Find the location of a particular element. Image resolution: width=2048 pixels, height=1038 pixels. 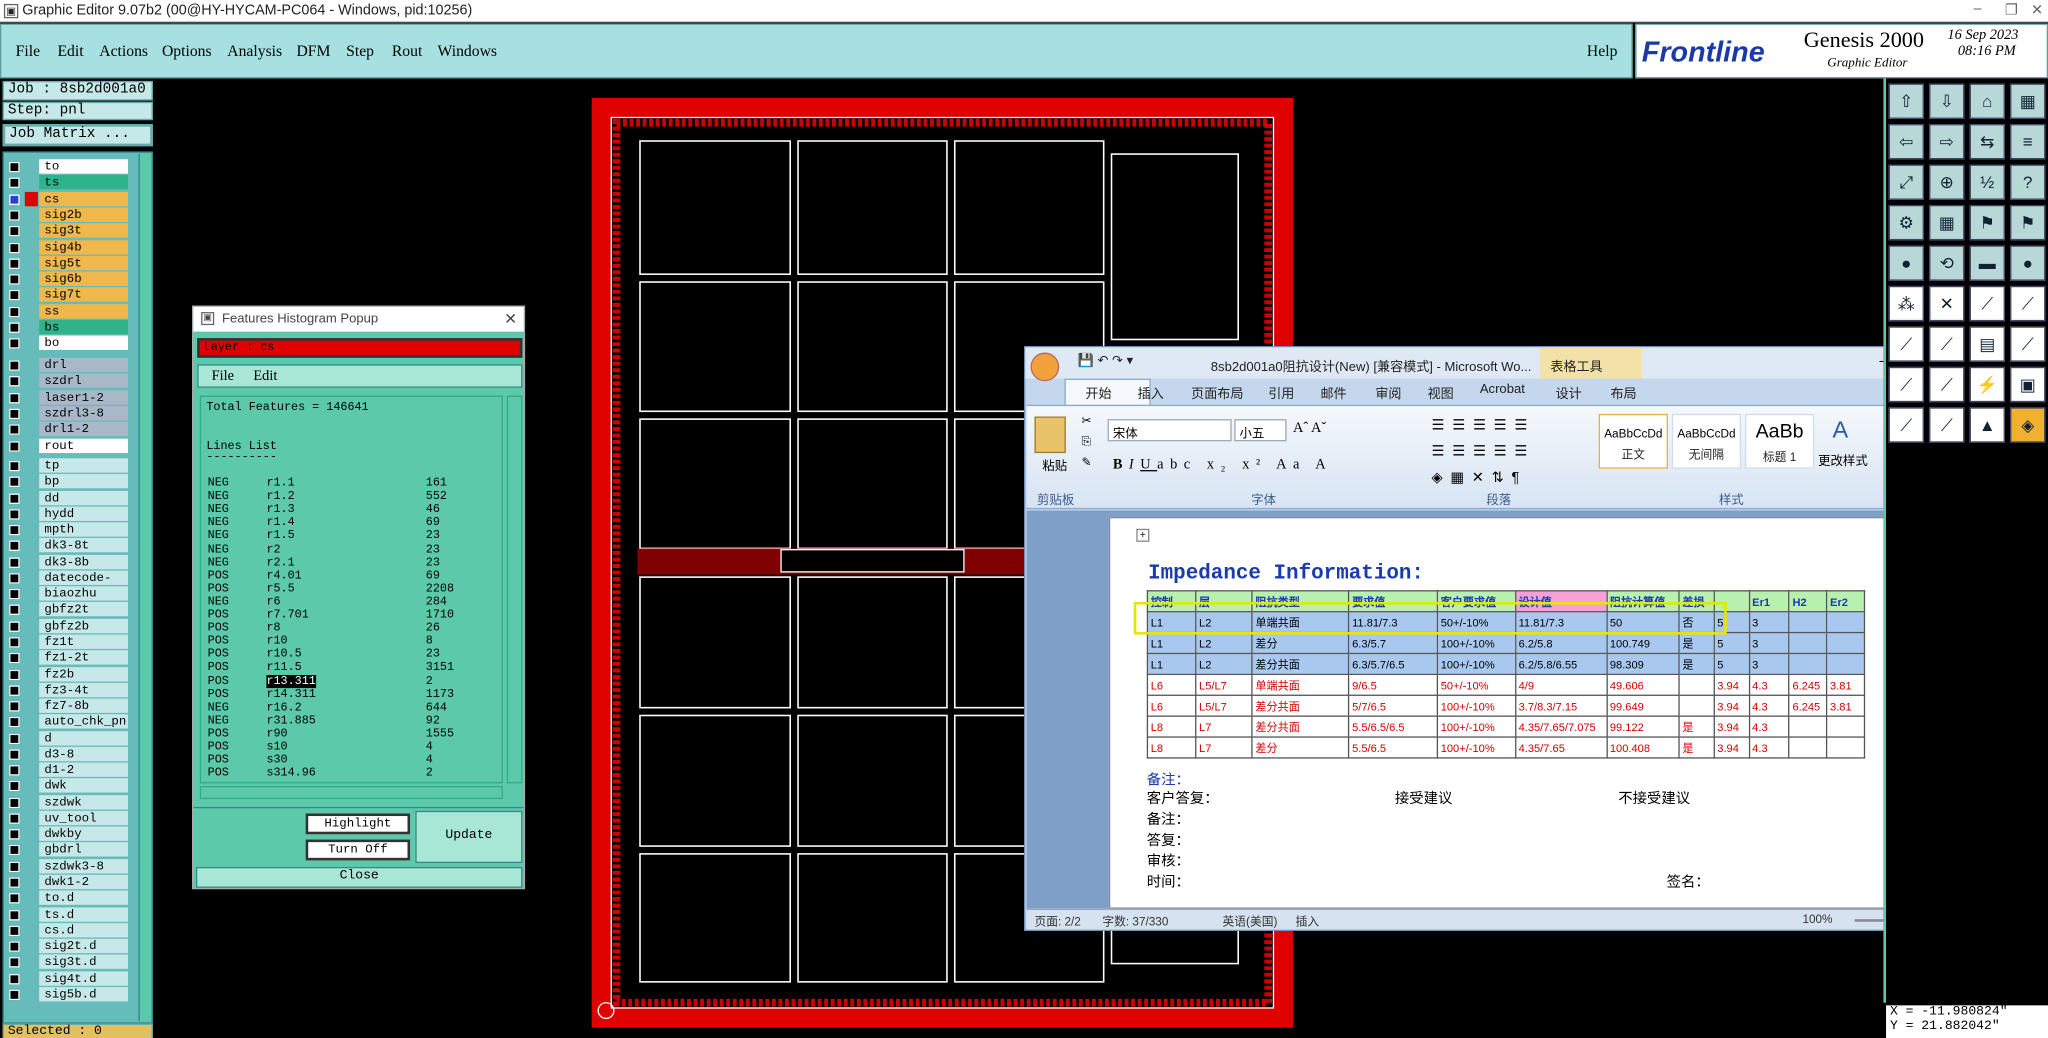

layer-row-bs: bs is located at coordinates (78, 327).